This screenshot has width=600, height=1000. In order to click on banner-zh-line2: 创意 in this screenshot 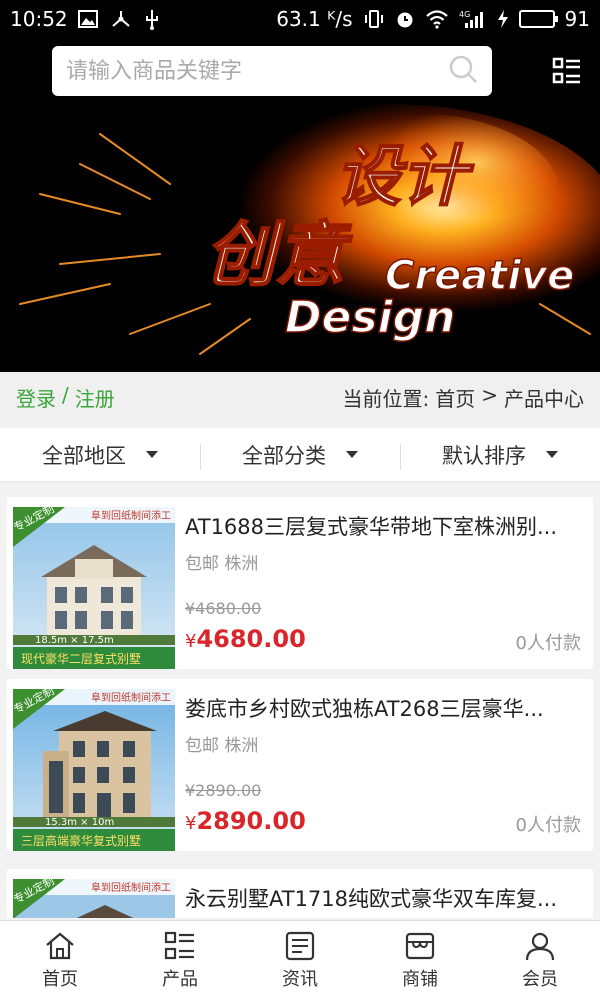, I will do `click(279, 255)`.